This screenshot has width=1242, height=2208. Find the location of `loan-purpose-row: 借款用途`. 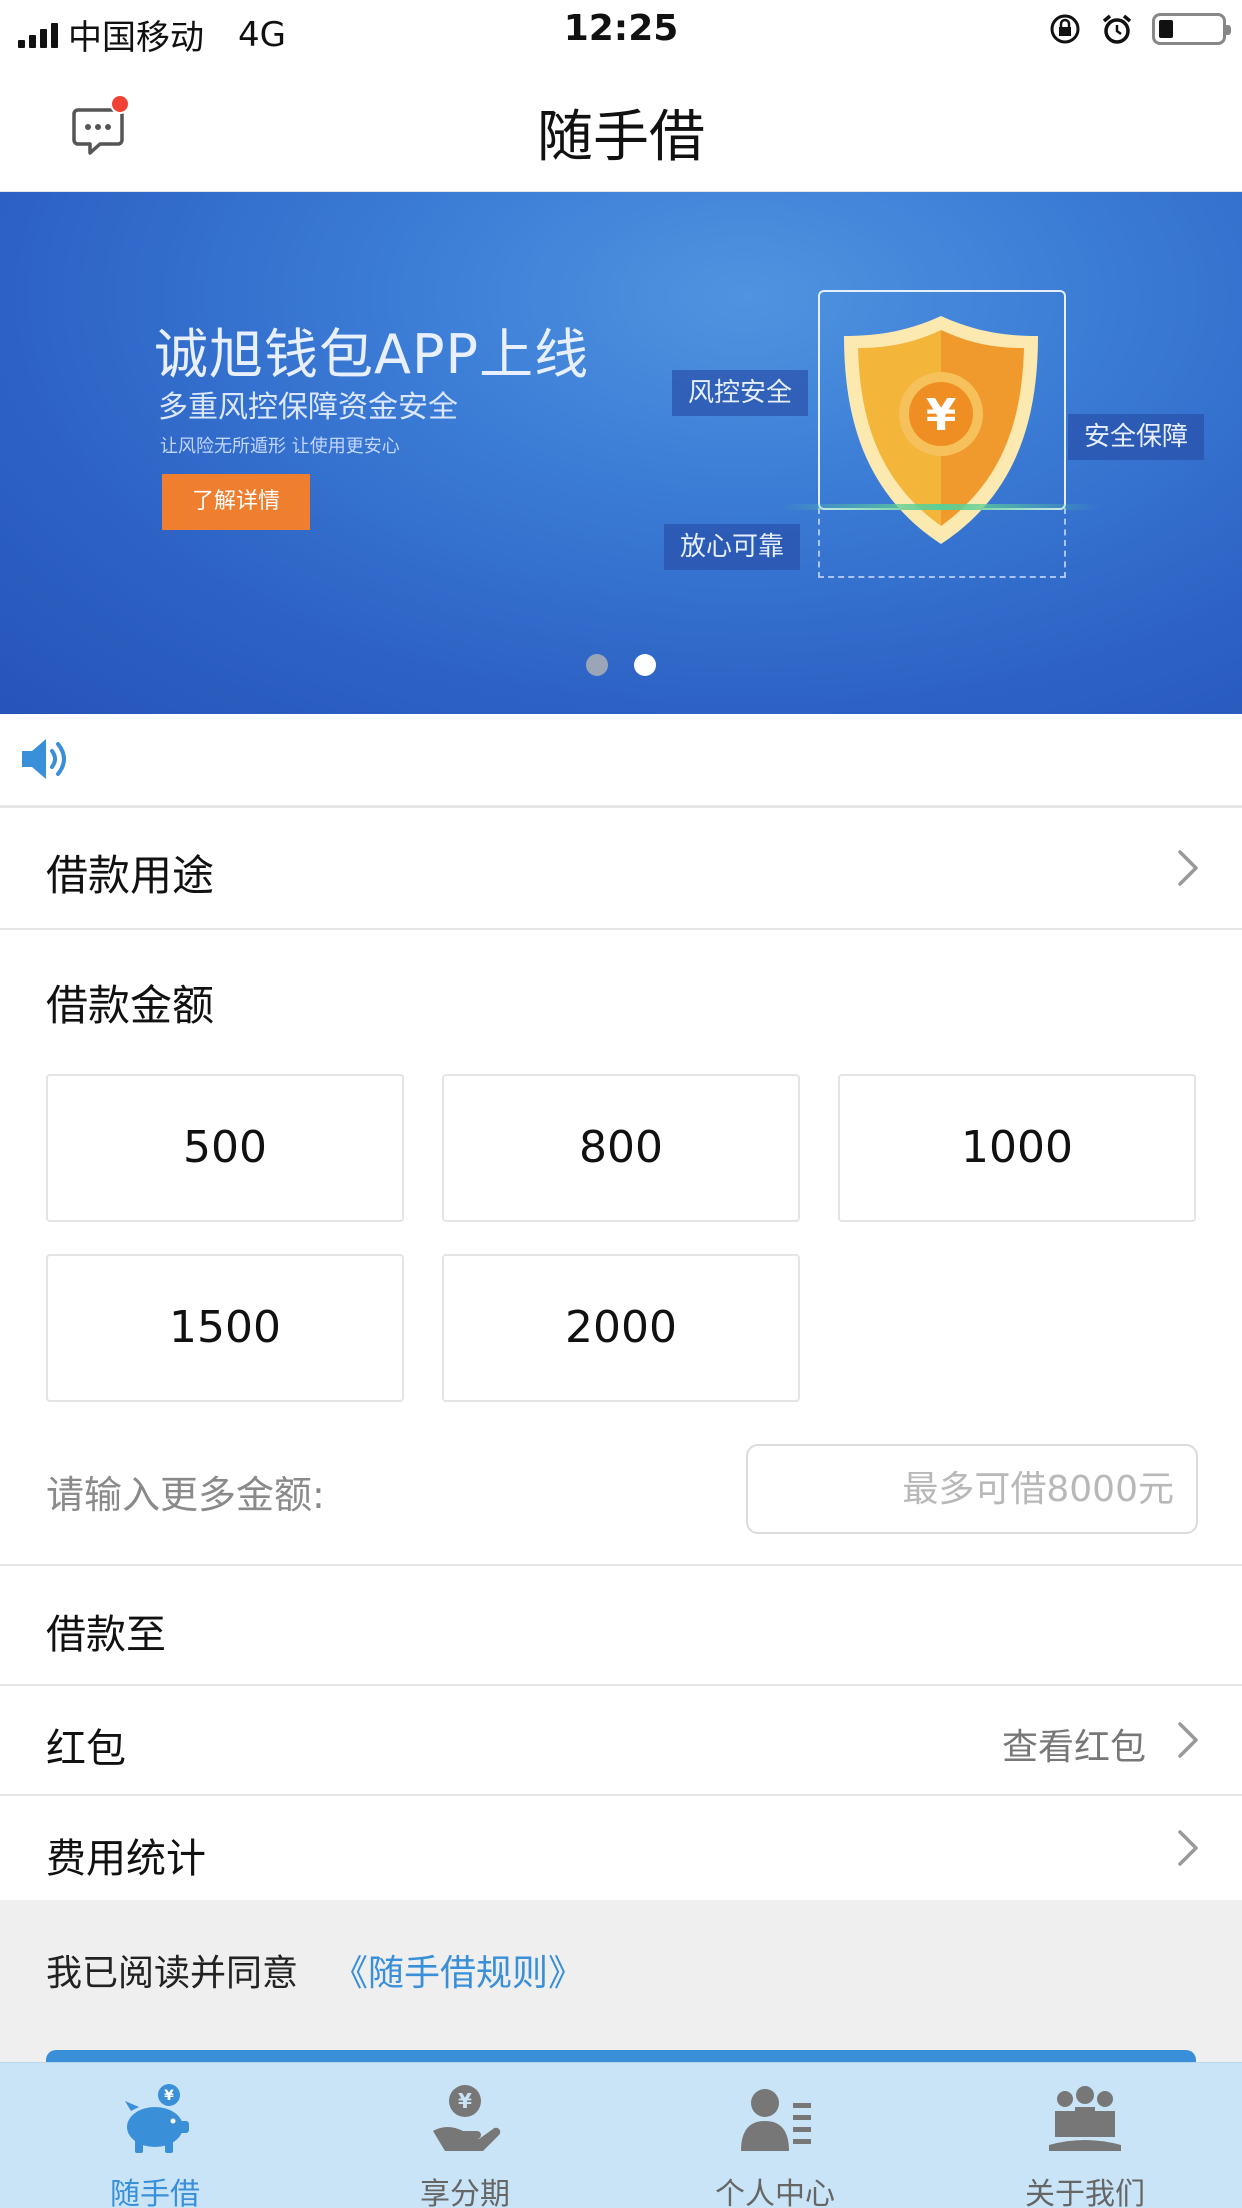

loan-purpose-row: 借款用途 is located at coordinates (621, 868).